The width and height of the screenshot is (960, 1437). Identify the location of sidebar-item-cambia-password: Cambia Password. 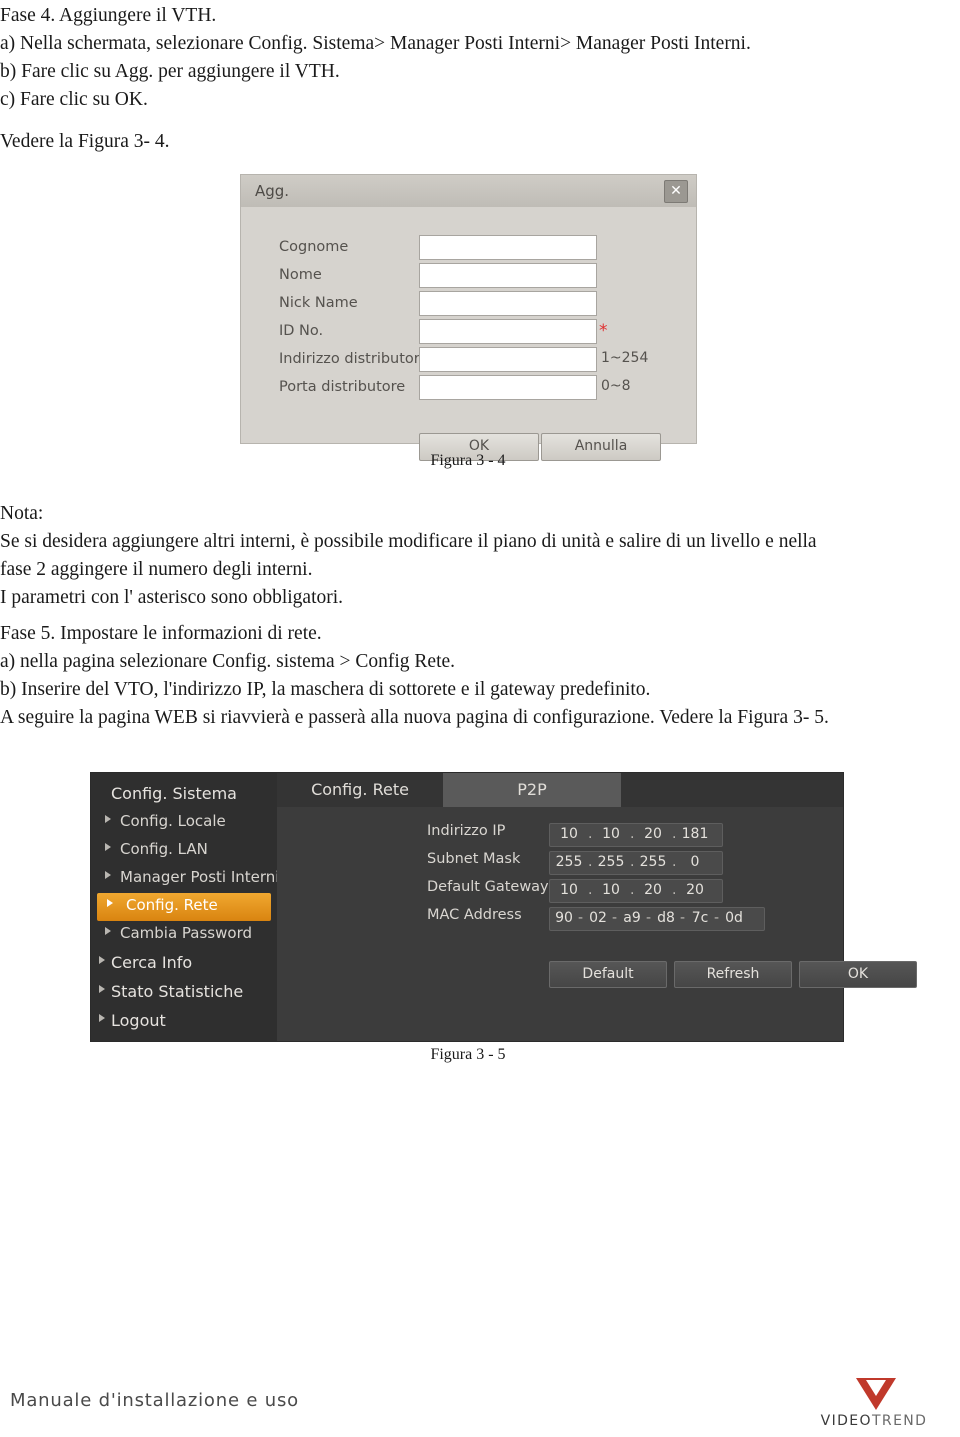
(184, 935).